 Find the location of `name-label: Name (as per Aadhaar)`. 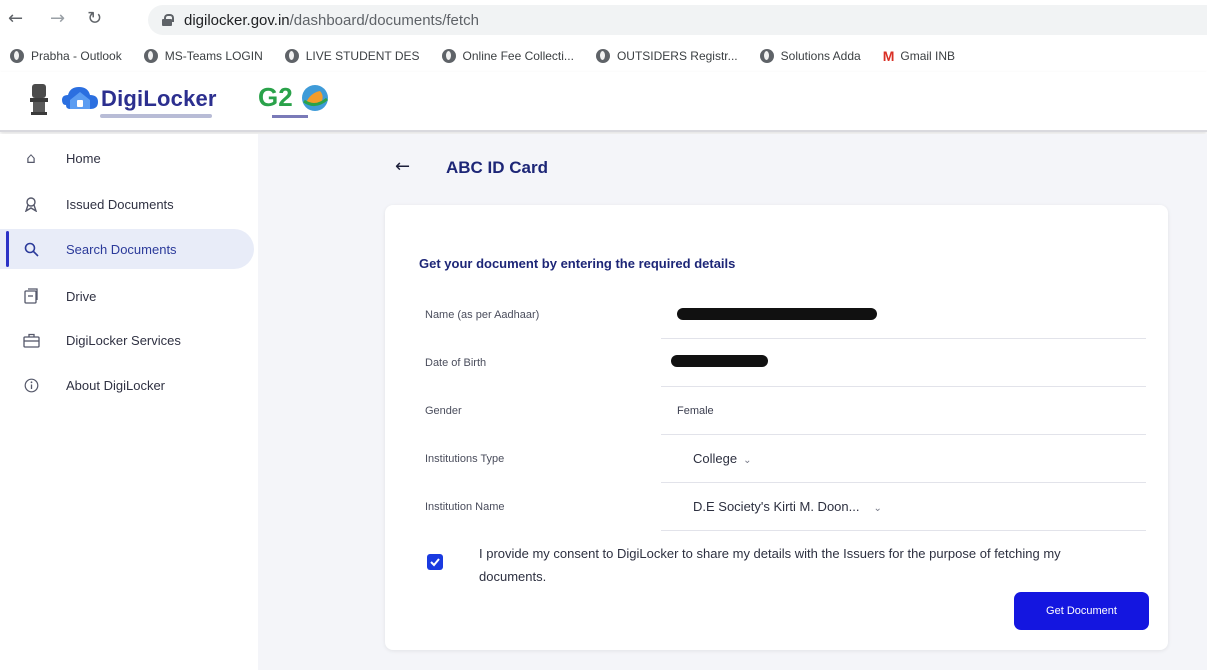

name-label: Name (as per Aadhaar) is located at coordinates (482, 315).